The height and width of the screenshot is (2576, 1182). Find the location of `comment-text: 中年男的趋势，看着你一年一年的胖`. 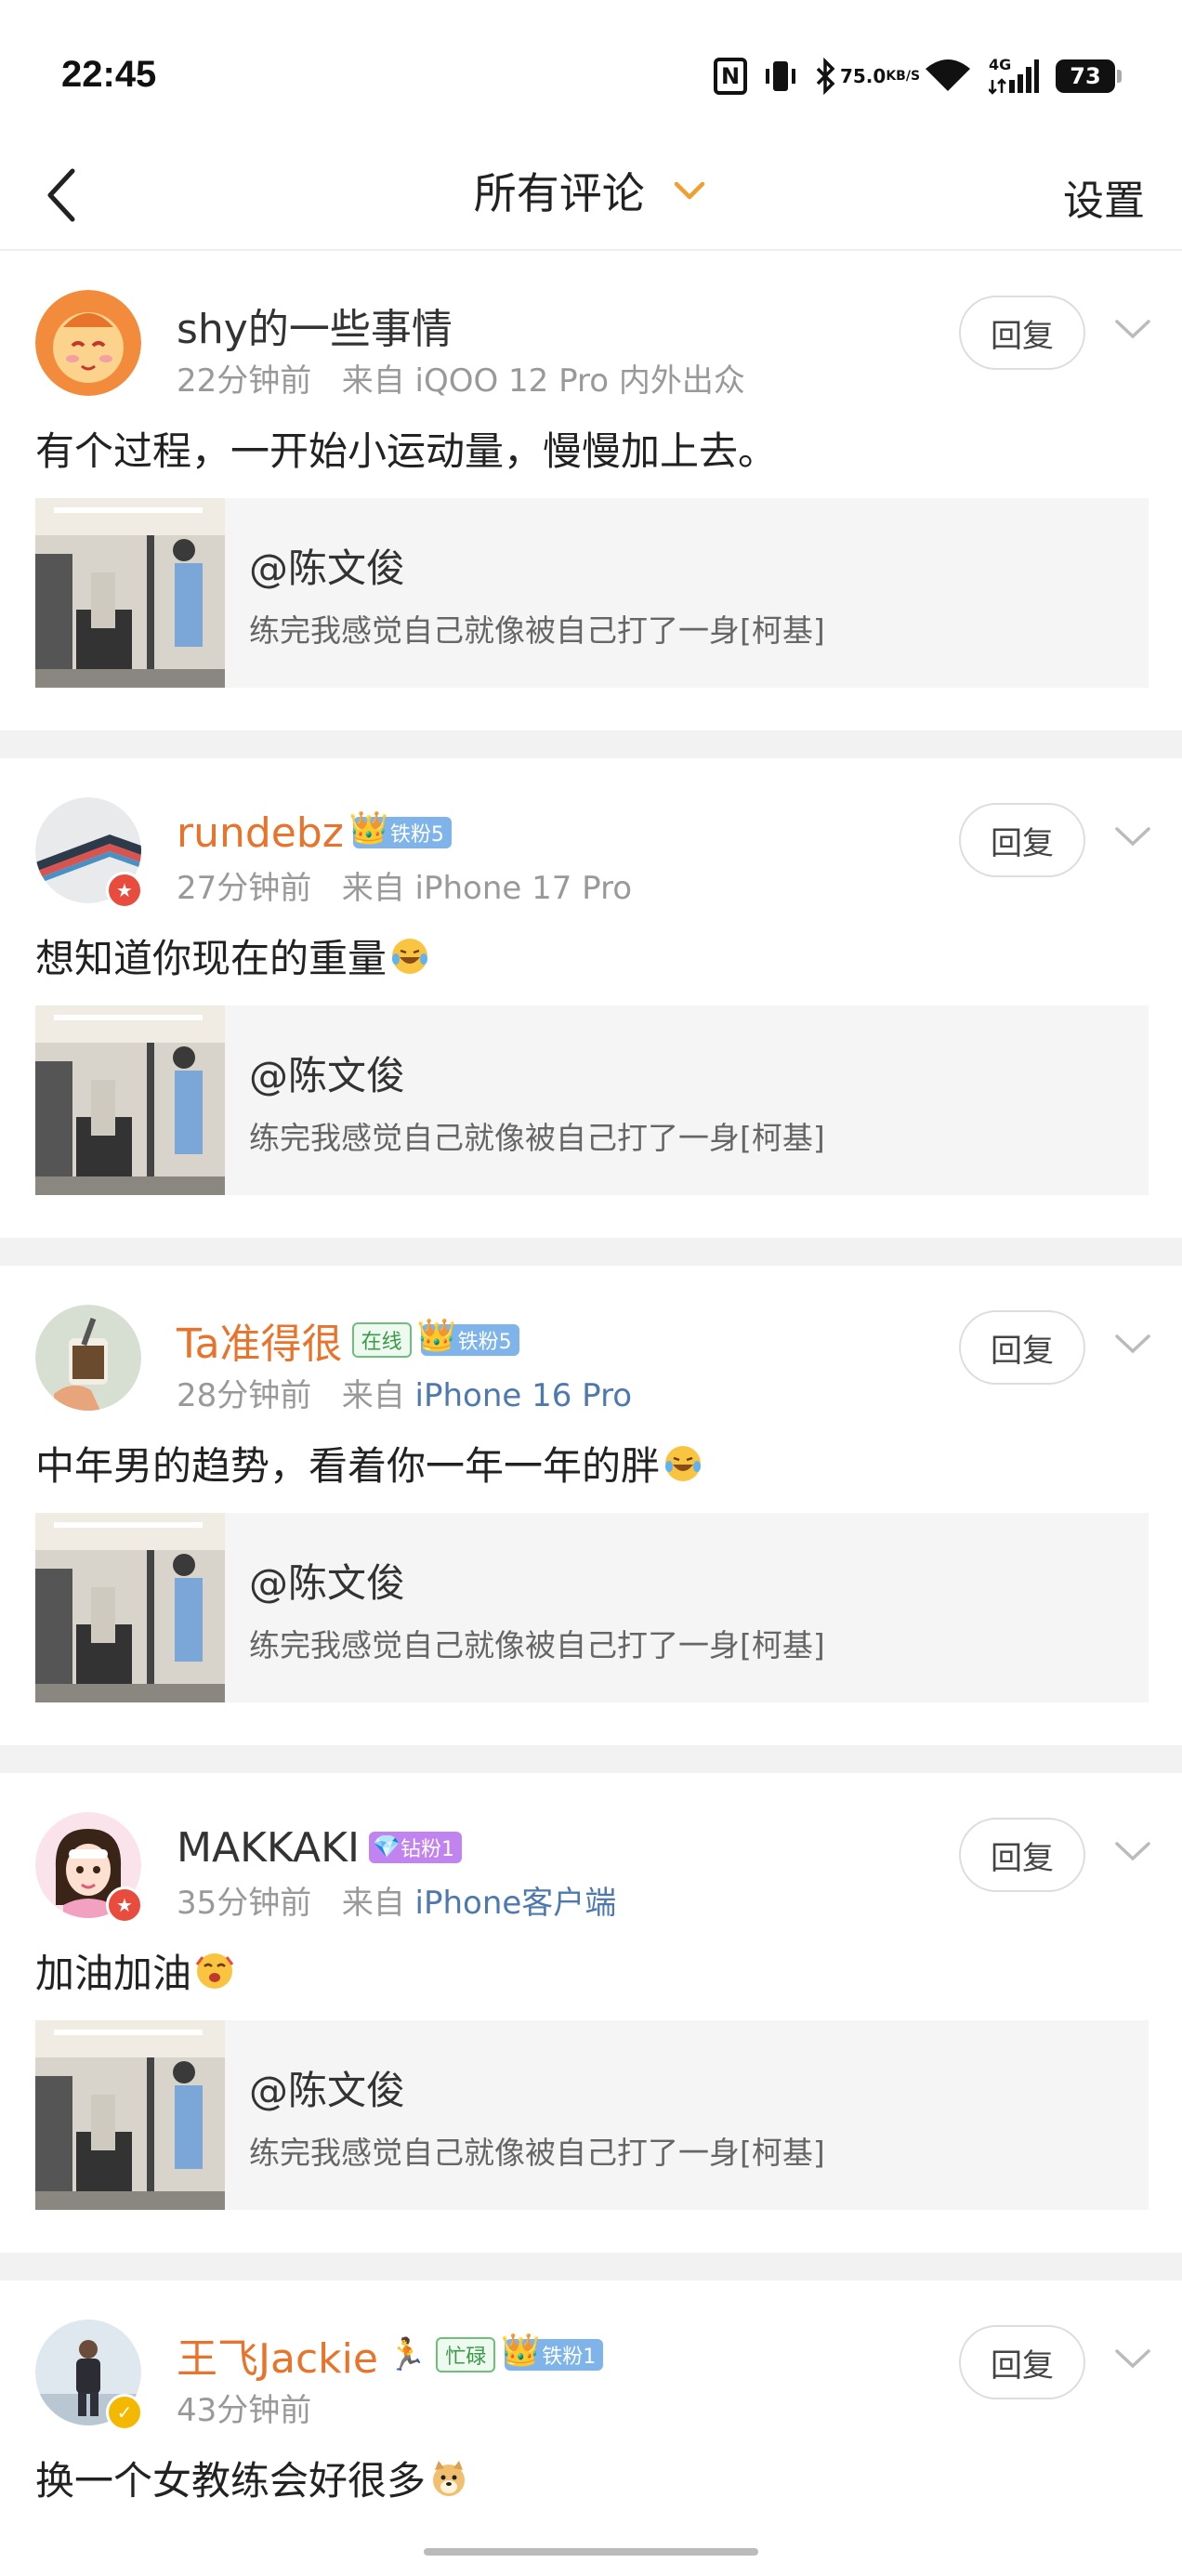

comment-text: 中年男的趋势，看着你一年一年的胖 is located at coordinates (369, 1463).